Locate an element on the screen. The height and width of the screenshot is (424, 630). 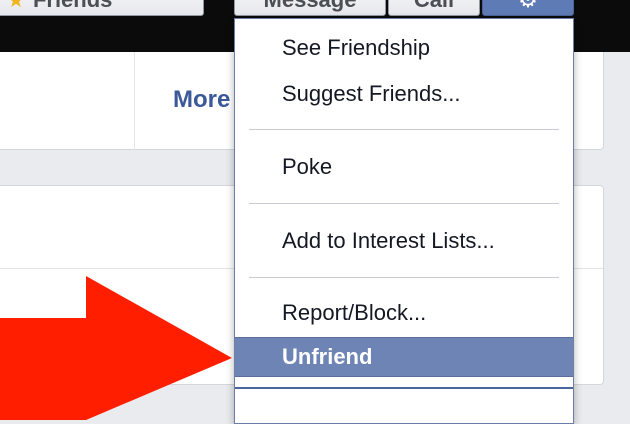
message-button-label: Message is located at coordinates (310, 6).